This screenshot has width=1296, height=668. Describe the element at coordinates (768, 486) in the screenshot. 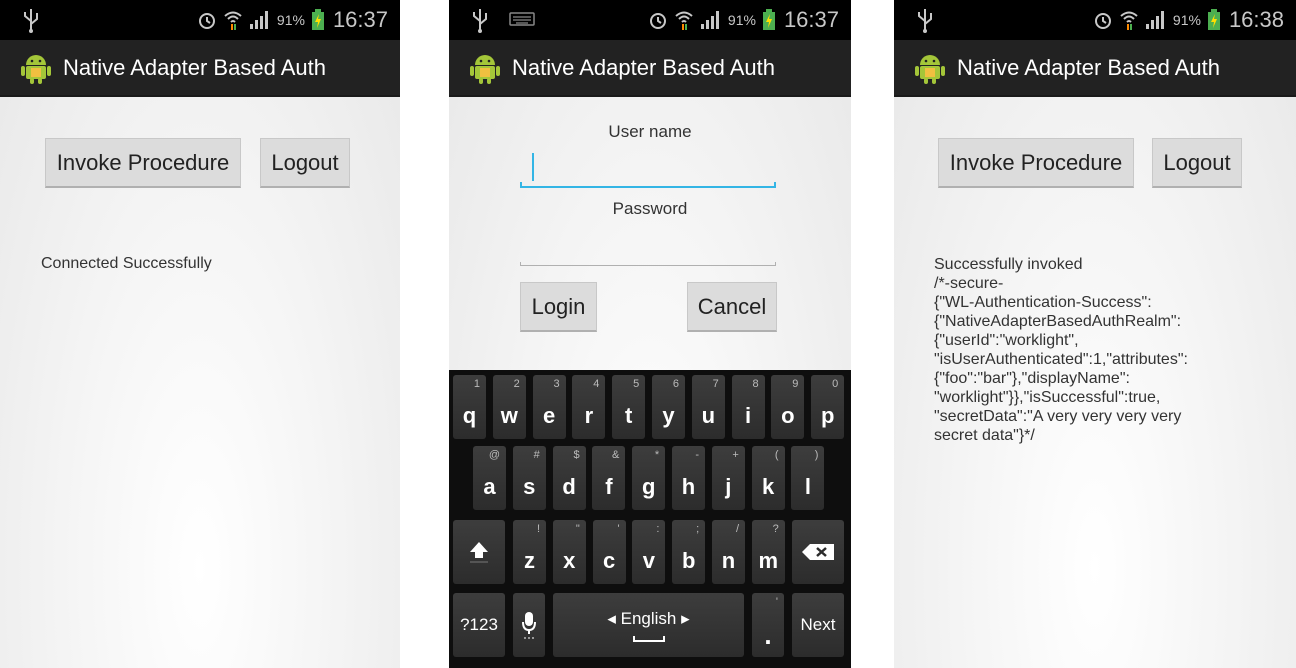

I see `key-label: k` at that location.